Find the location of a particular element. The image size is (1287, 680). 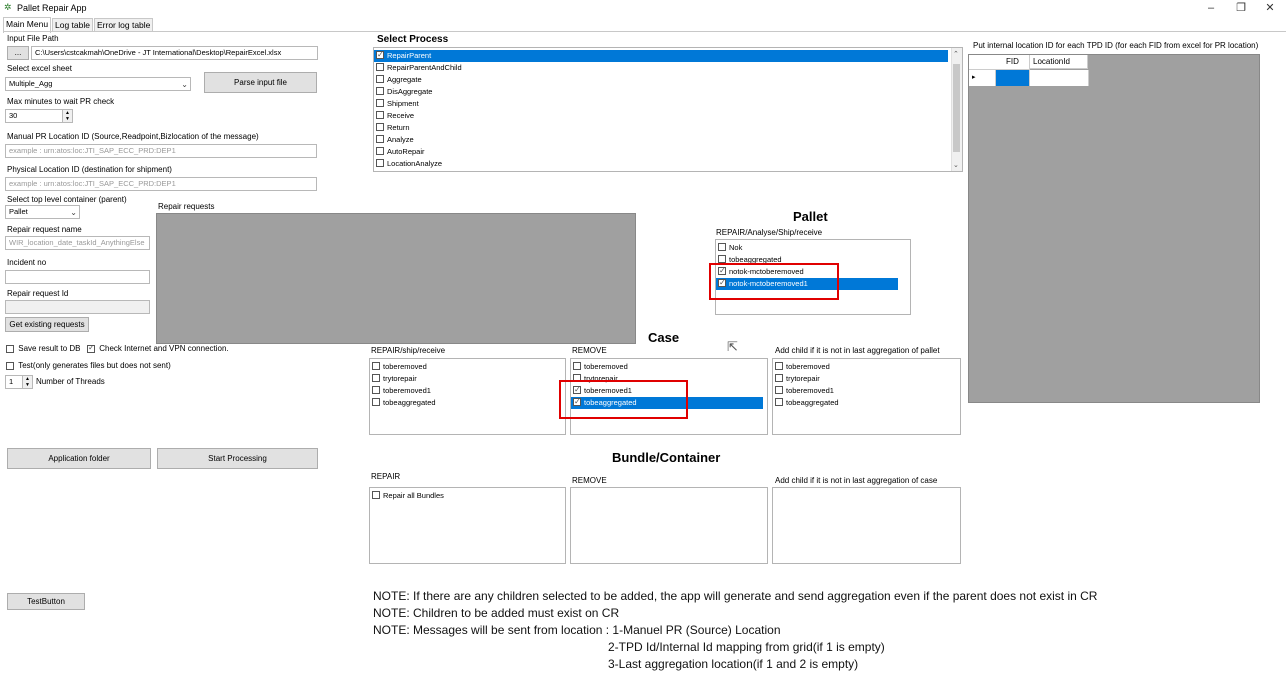

excel-sheet-select: Multiple_Agg ⌄ is located at coordinates (98, 84).